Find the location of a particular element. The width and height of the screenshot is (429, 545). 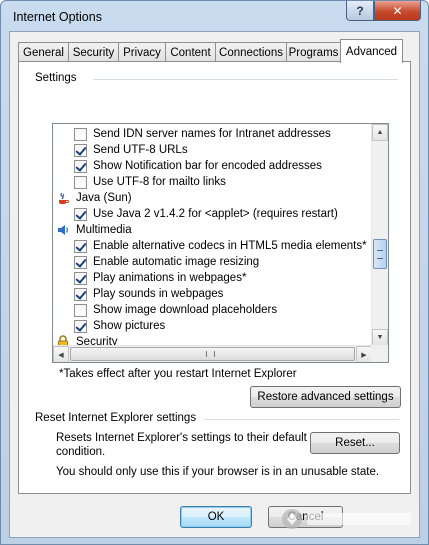

scroll-left-button: ◀ is located at coordinates (61, 354).